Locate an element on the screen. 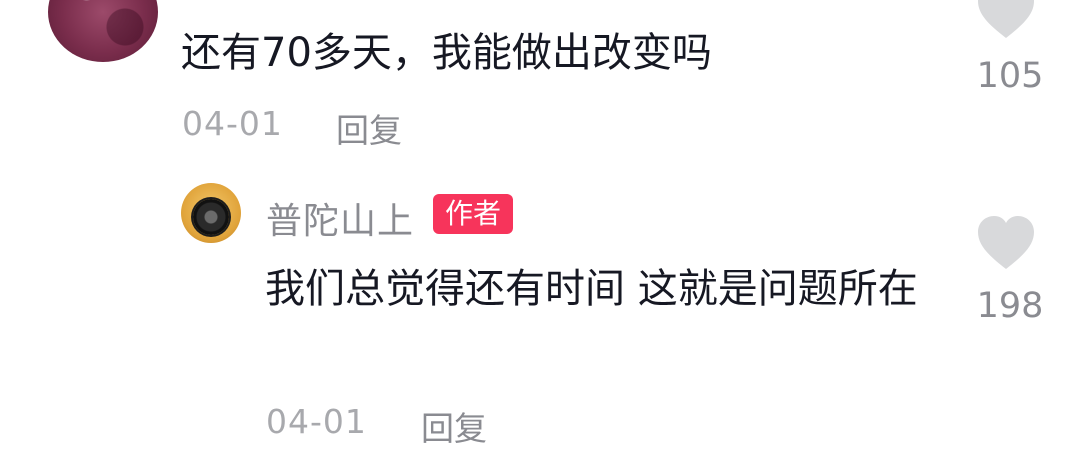 Image resolution: width=1080 pixels, height=459 pixels. like-count: 198 is located at coordinates (1010, 306).